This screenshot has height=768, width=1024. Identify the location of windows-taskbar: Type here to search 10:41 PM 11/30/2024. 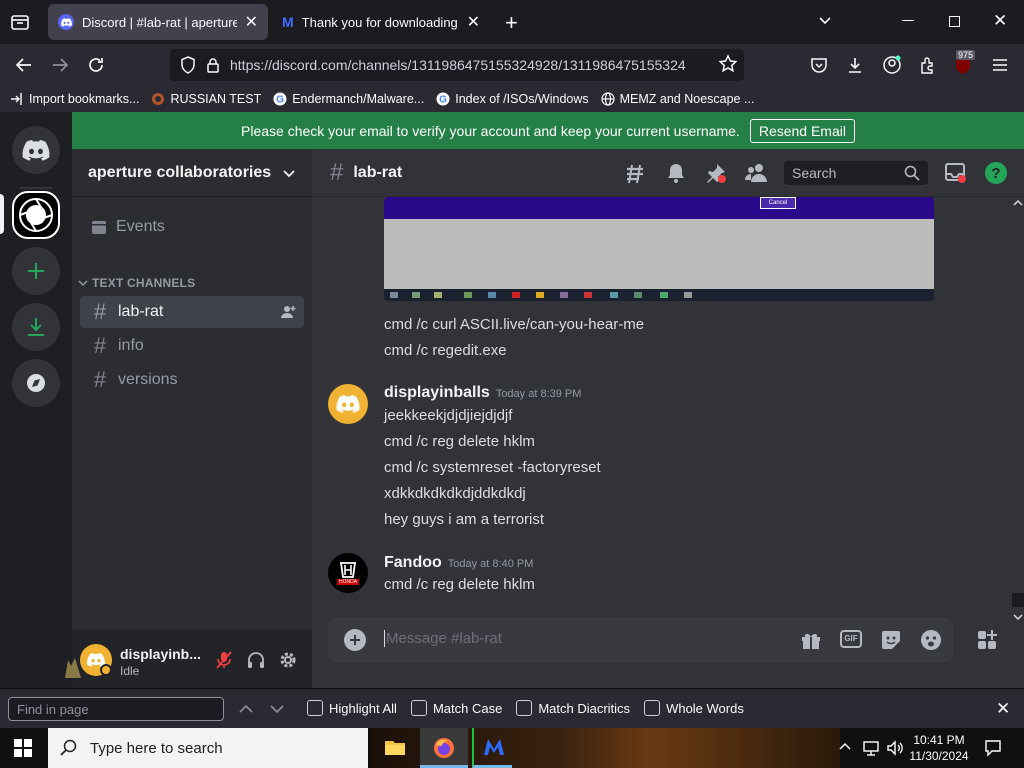
(512, 748).